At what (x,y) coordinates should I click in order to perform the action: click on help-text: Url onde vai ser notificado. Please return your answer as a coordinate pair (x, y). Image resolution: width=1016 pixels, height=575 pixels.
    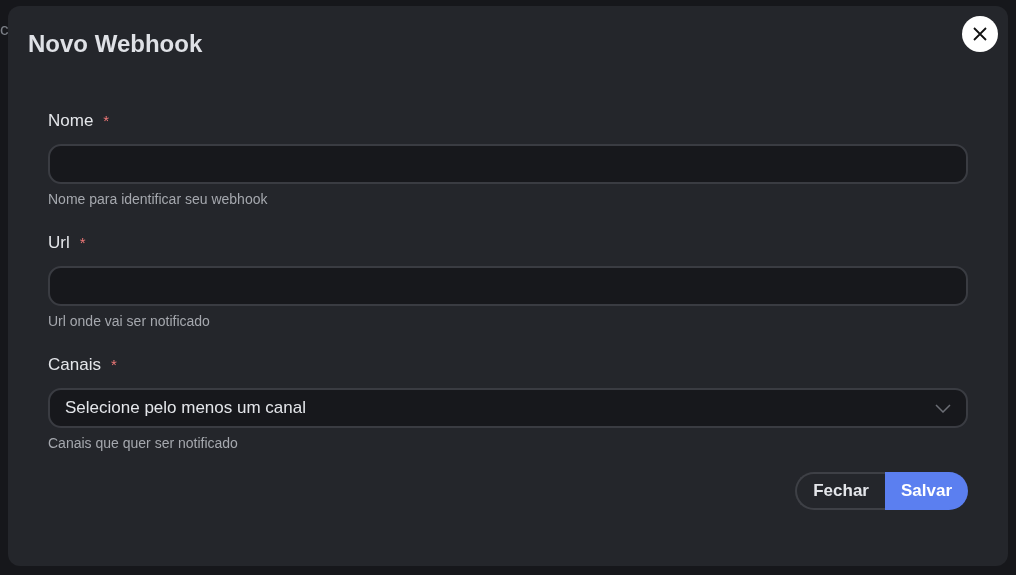
    Looking at the image, I should click on (129, 321).